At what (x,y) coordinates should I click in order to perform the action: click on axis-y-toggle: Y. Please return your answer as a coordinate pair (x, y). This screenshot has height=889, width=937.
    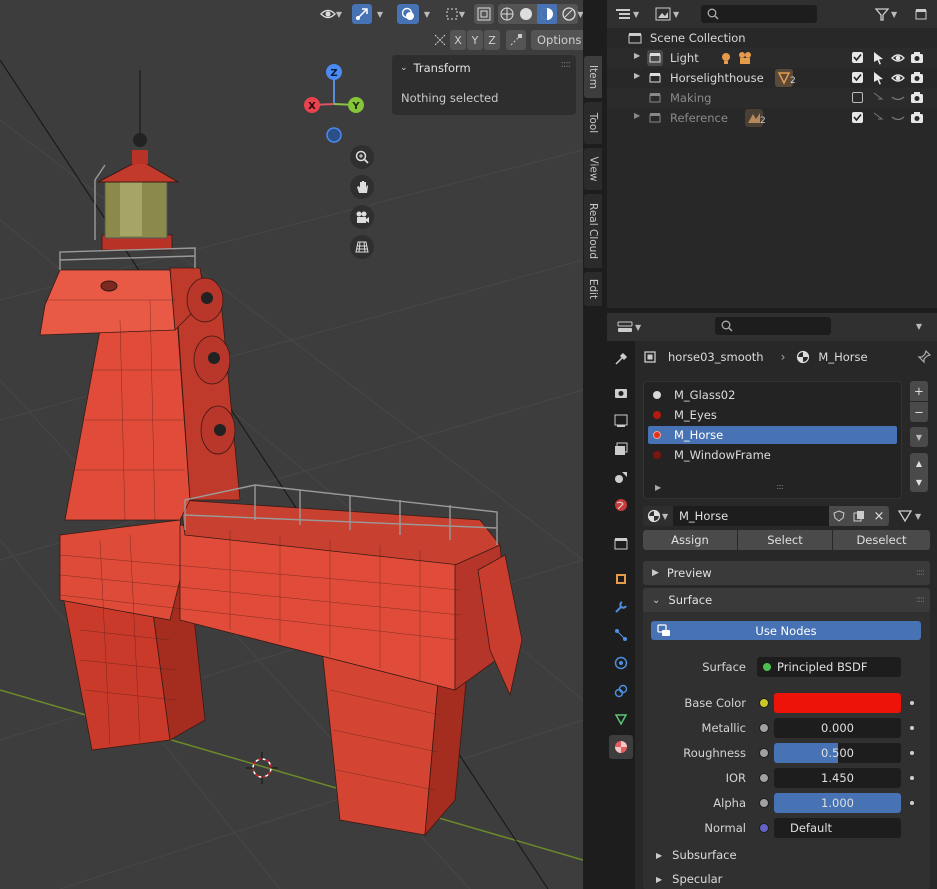
    Looking at the image, I should click on (475, 40).